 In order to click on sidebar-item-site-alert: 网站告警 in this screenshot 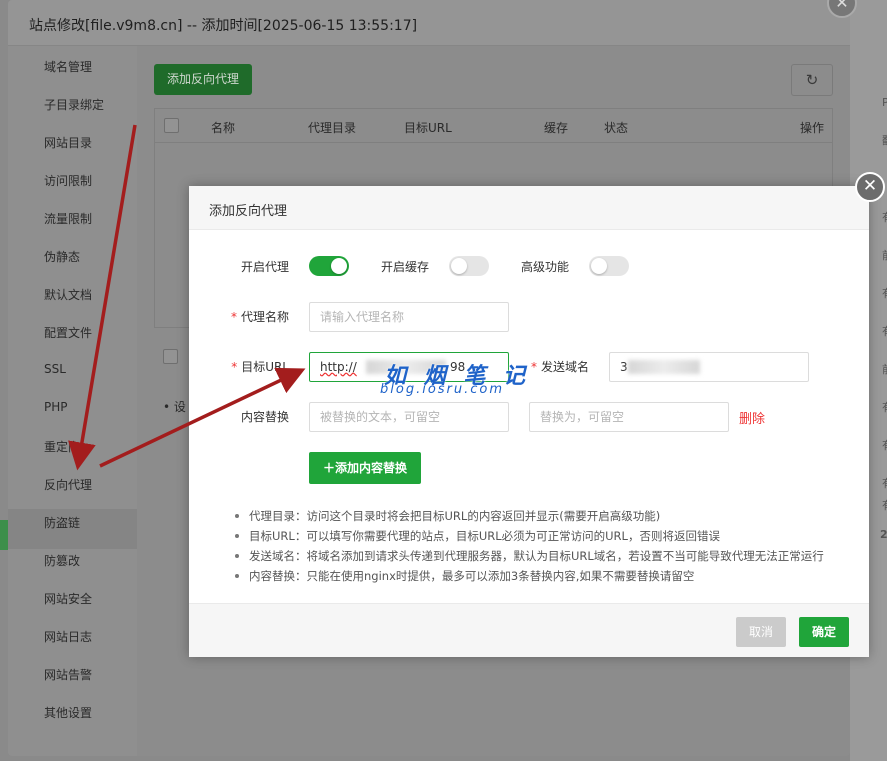, I will do `click(68, 674)`.